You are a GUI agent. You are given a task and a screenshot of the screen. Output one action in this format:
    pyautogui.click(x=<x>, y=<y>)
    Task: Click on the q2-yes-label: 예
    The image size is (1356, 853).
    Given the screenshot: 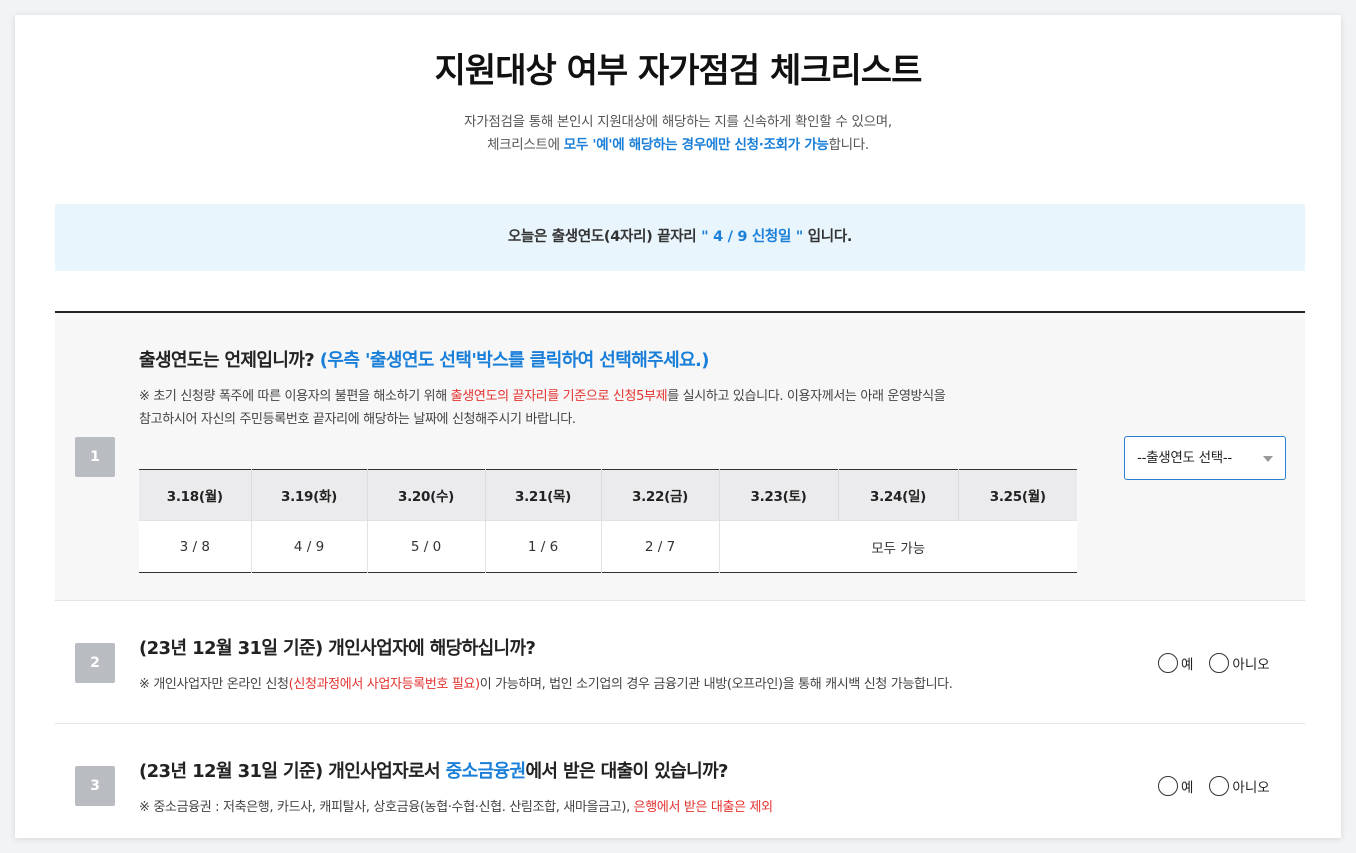 What is the action you would take?
    pyautogui.click(x=1187, y=664)
    